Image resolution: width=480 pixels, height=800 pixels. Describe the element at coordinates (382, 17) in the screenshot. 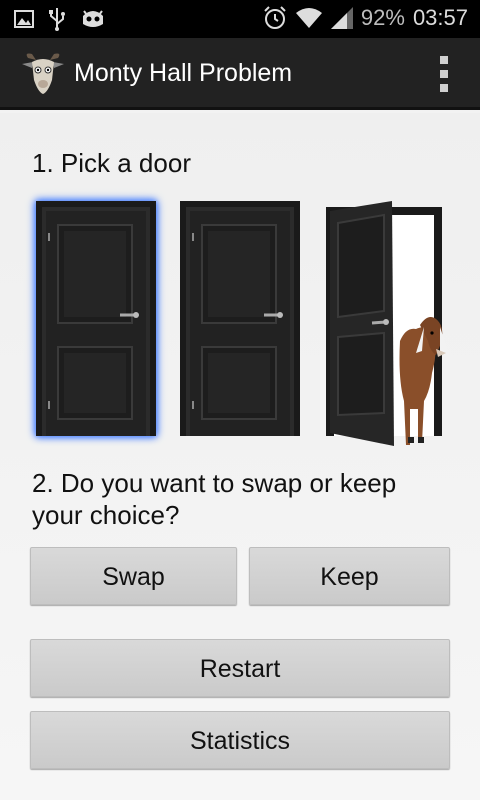

I see `battery-percent: 92%` at that location.